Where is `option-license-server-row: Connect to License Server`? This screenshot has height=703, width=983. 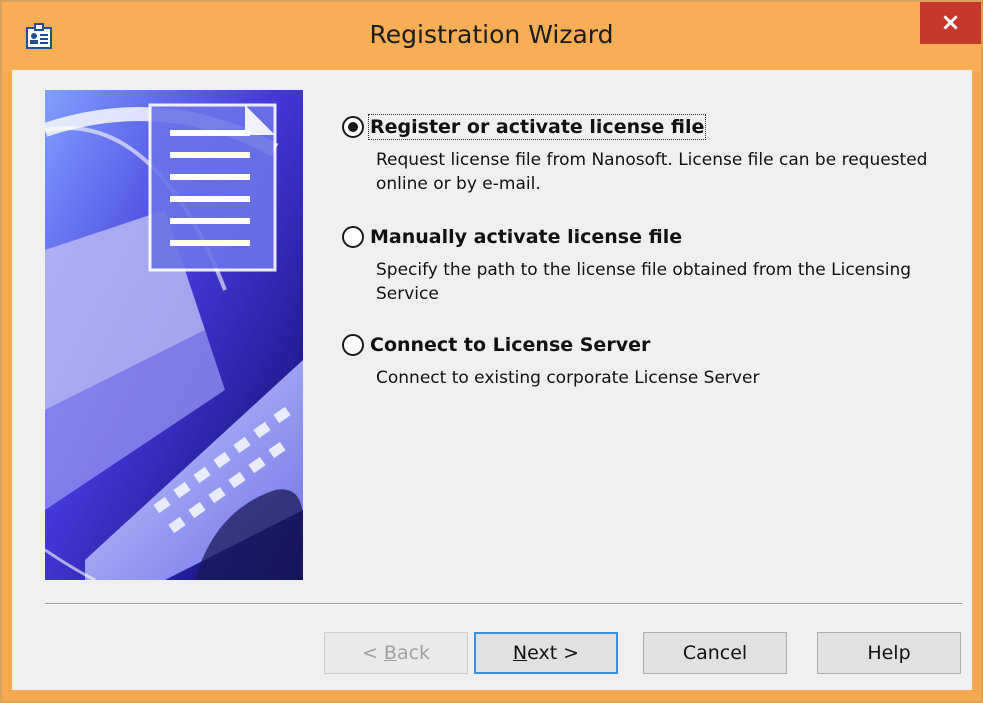
option-license-server-row: Connect to License Server is located at coordinates (647, 345).